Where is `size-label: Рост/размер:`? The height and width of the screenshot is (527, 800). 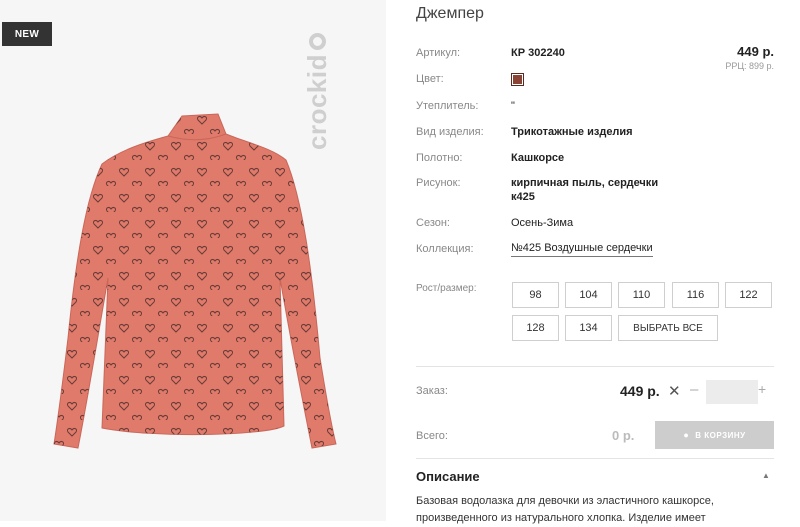
size-label: Рост/размер: is located at coordinates (446, 288).